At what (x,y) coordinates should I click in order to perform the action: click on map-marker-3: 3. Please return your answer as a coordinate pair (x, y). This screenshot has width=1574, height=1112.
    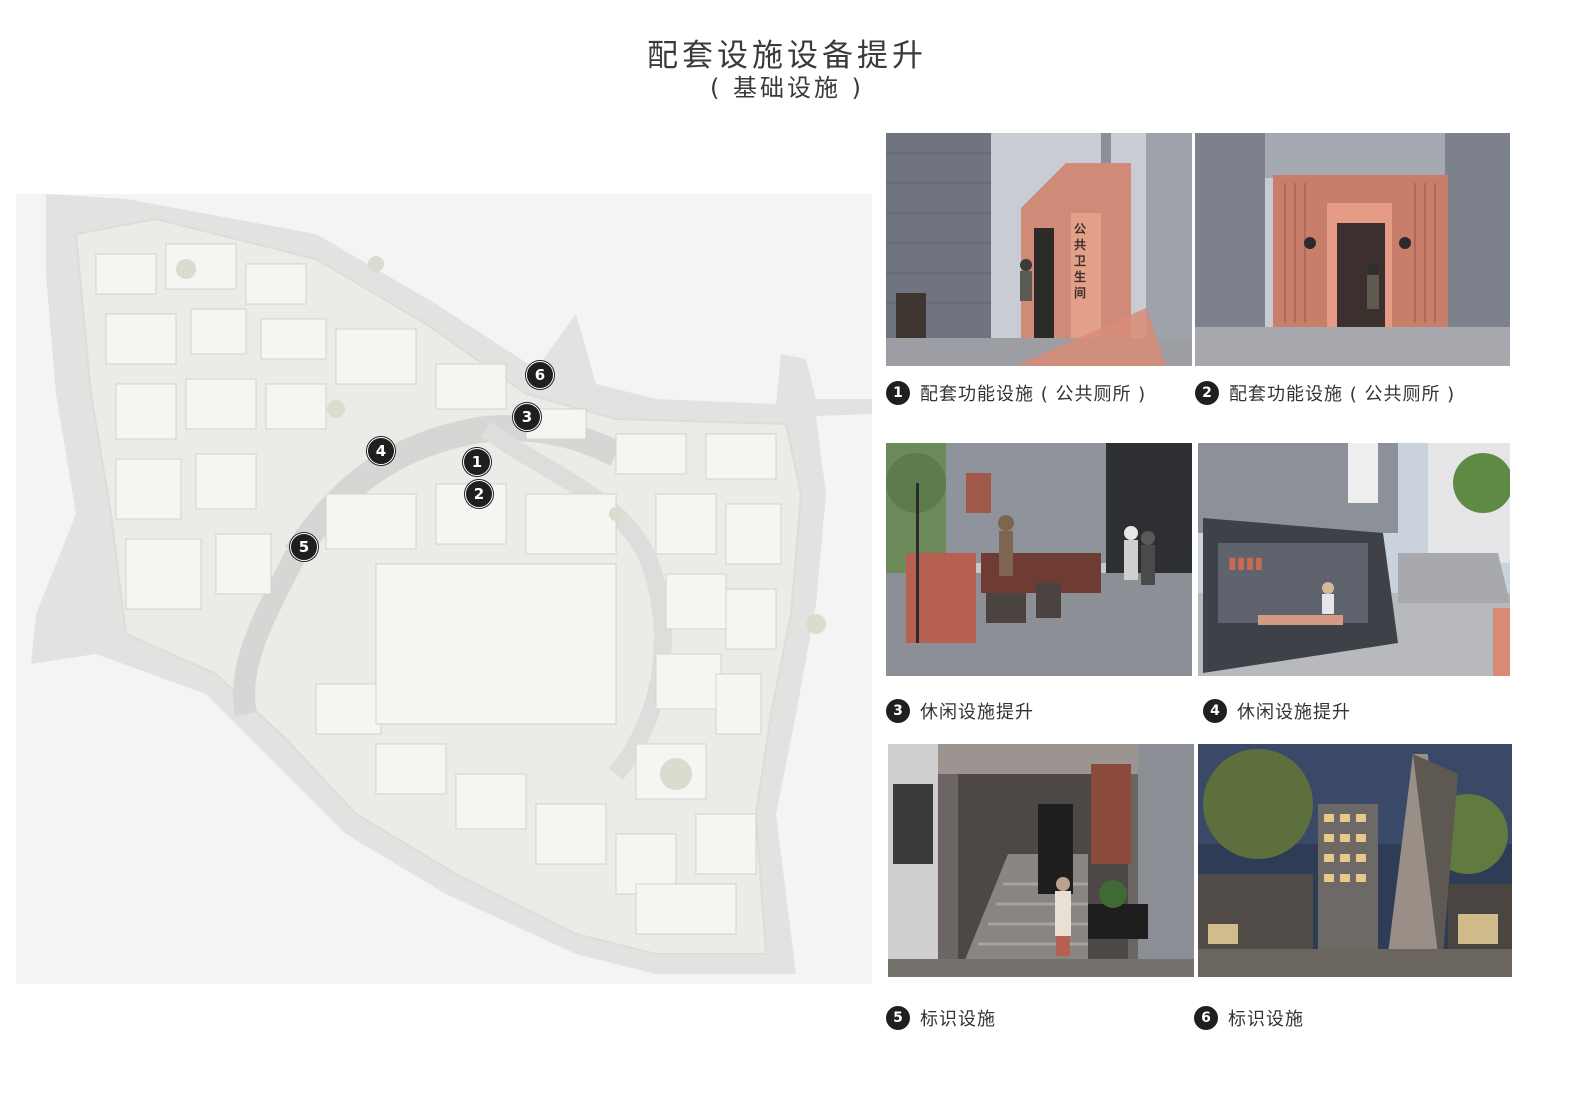
    Looking at the image, I should click on (527, 417).